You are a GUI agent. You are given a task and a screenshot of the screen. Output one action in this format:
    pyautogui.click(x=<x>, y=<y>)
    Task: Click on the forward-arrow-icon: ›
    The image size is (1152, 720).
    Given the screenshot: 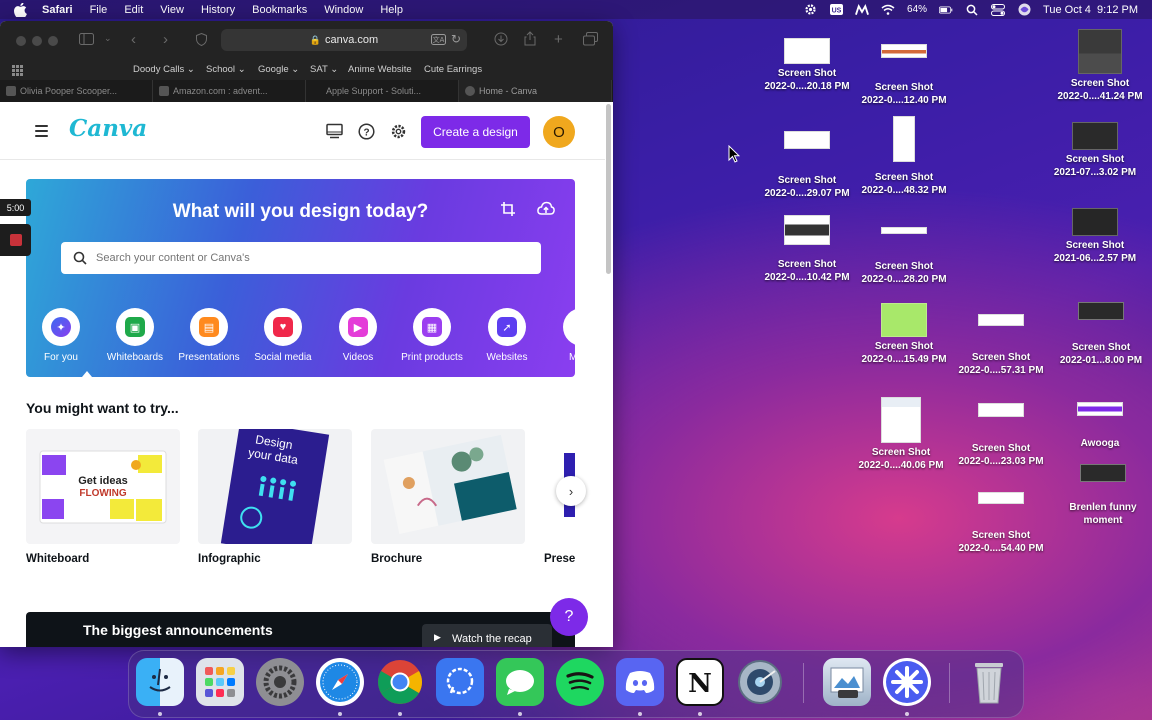 What is the action you would take?
    pyautogui.click(x=165, y=39)
    